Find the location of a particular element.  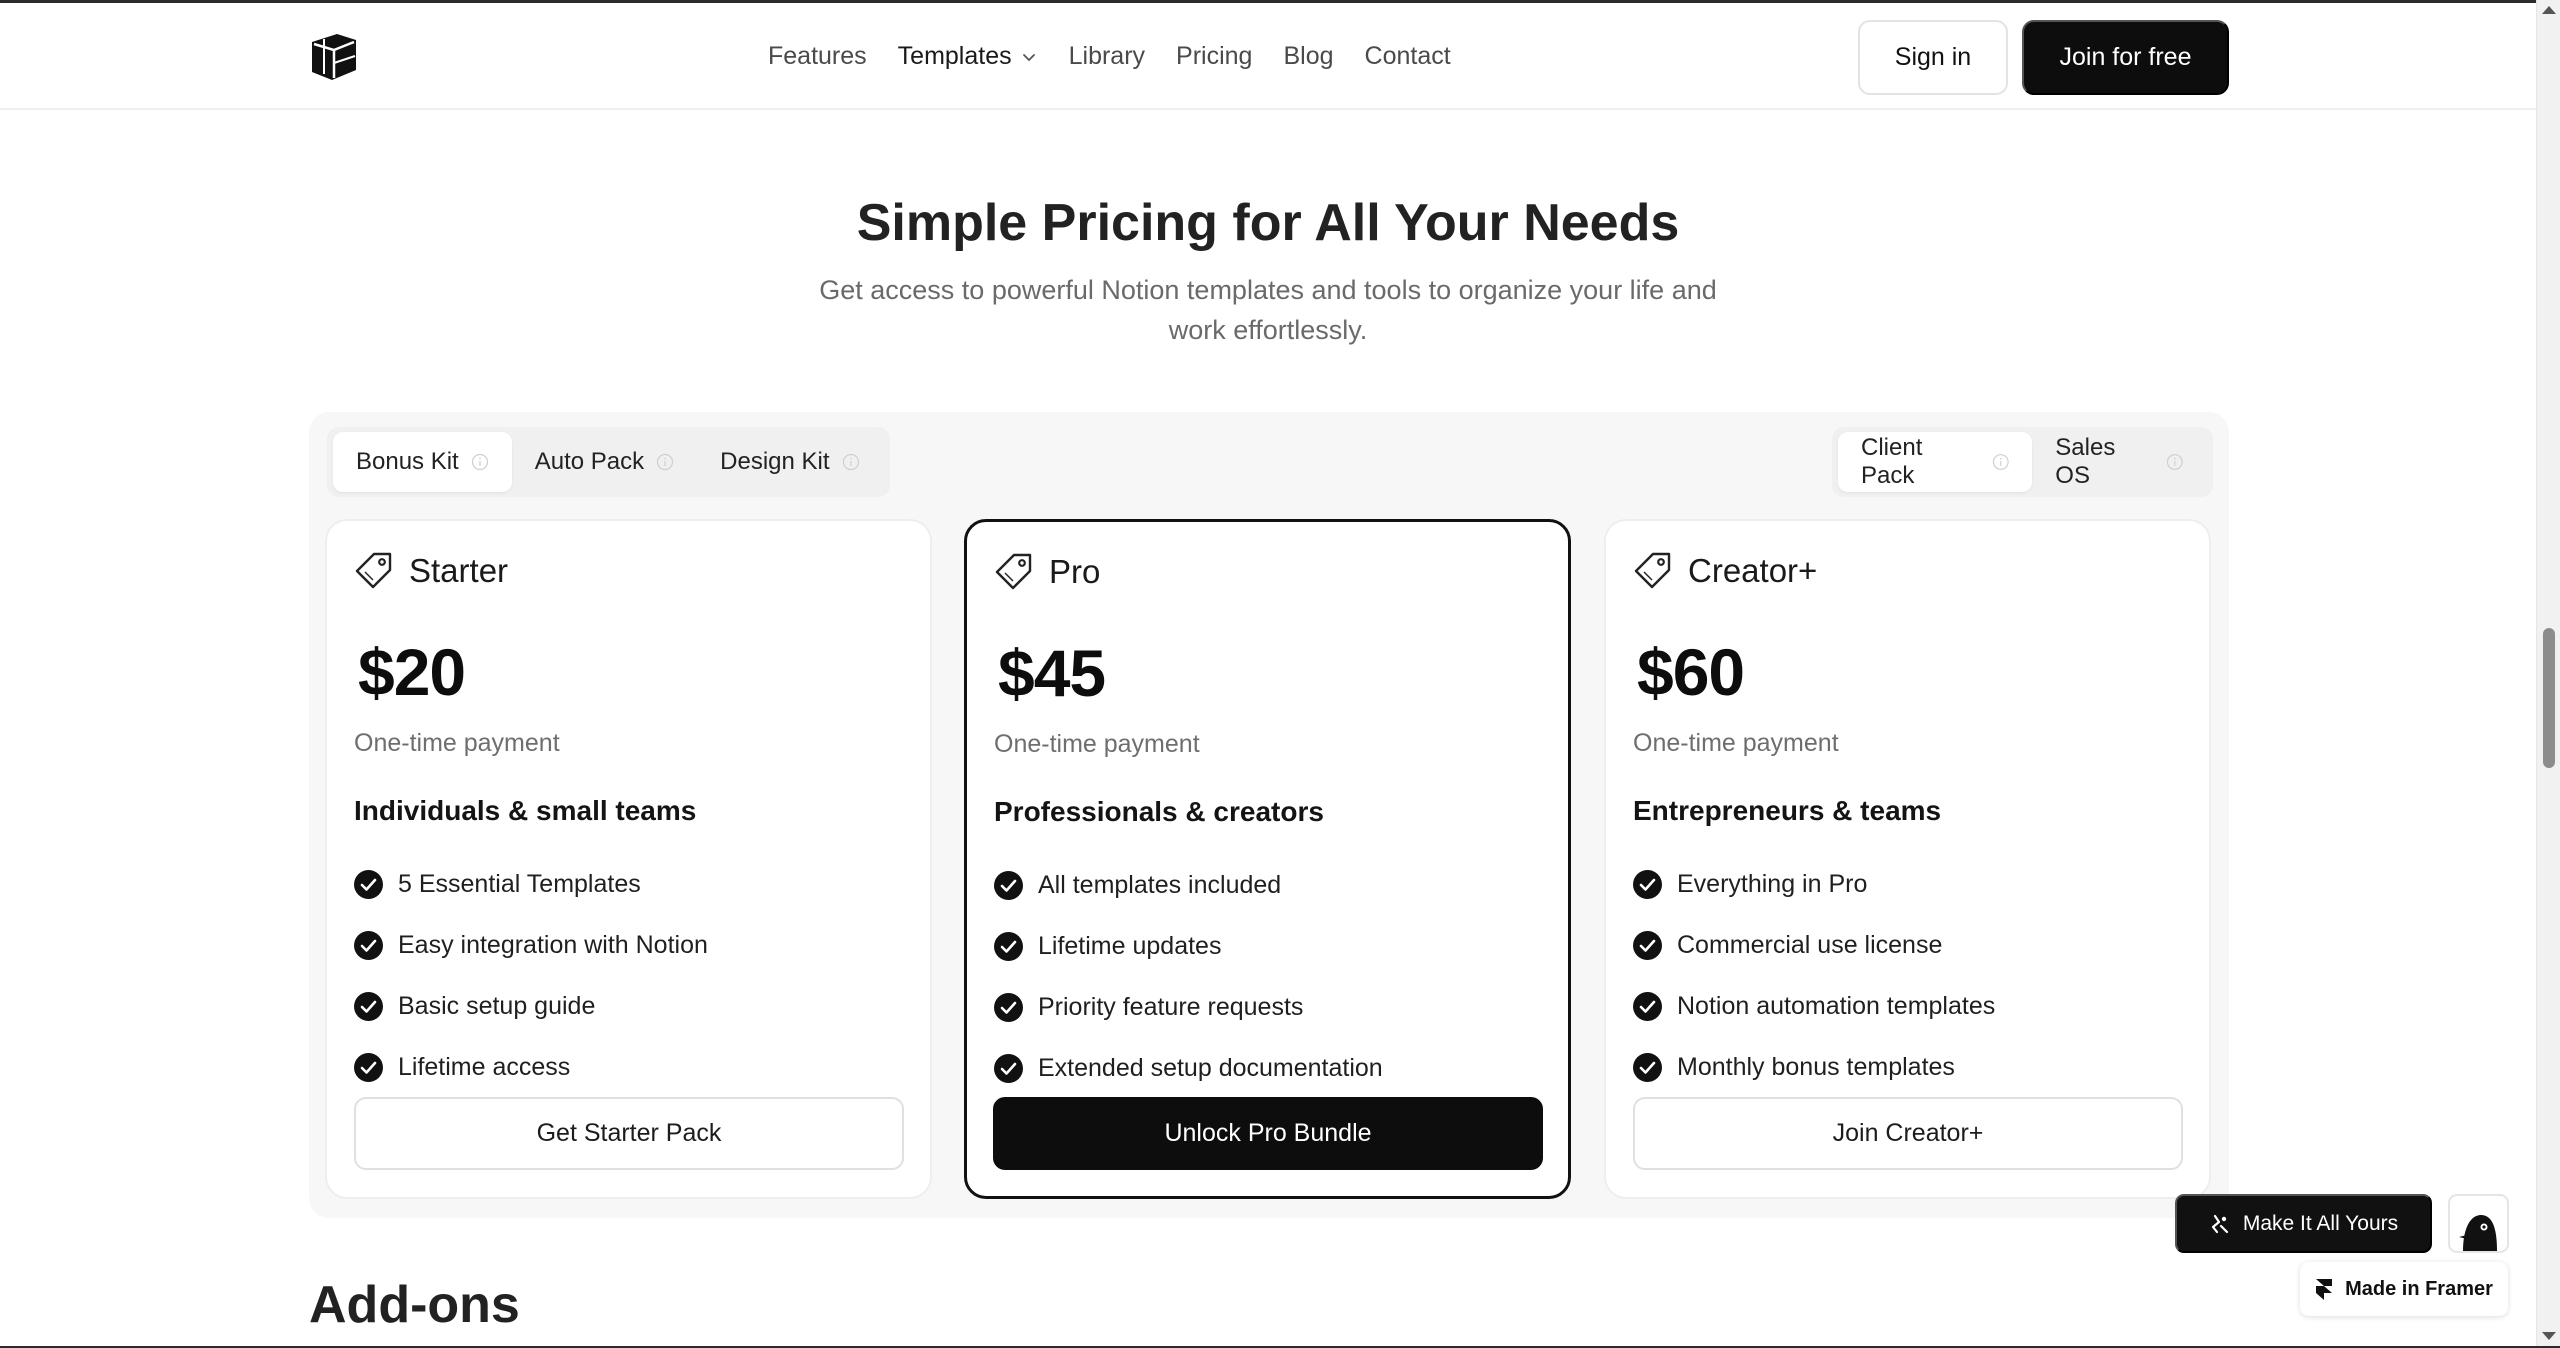

plan-audience: Individuals & small teams is located at coordinates (525, 810).